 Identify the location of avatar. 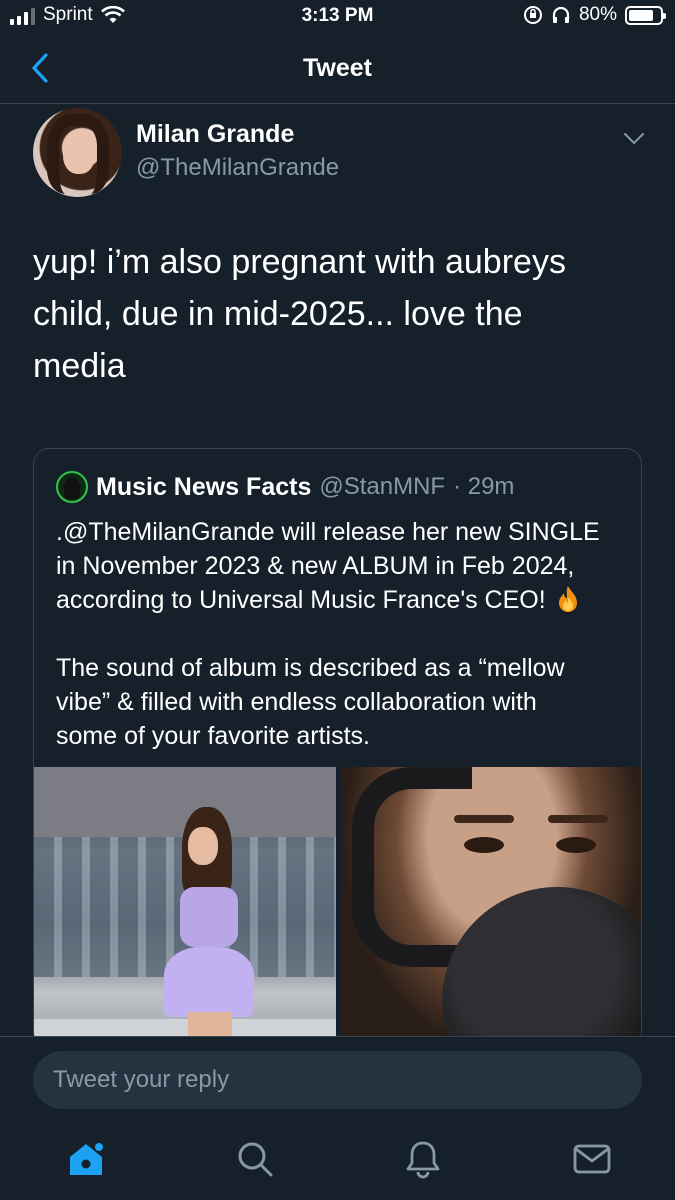
(77, 152).